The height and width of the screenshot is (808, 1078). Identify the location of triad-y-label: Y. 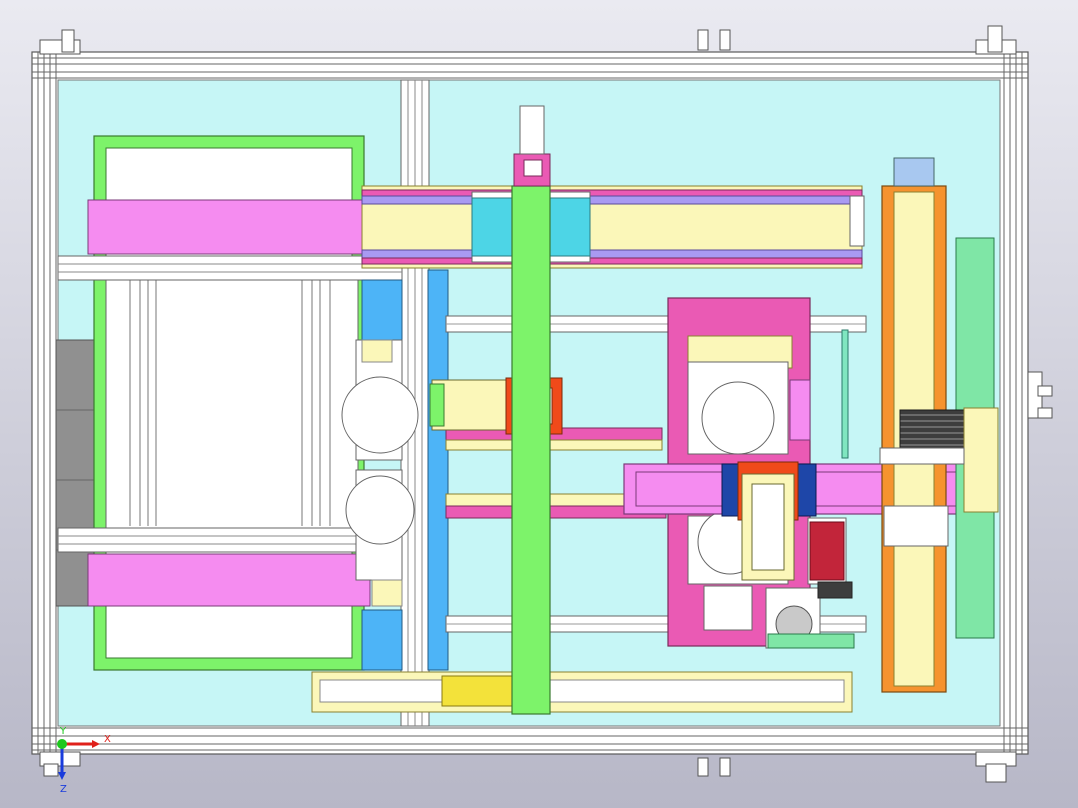
(63, 731).